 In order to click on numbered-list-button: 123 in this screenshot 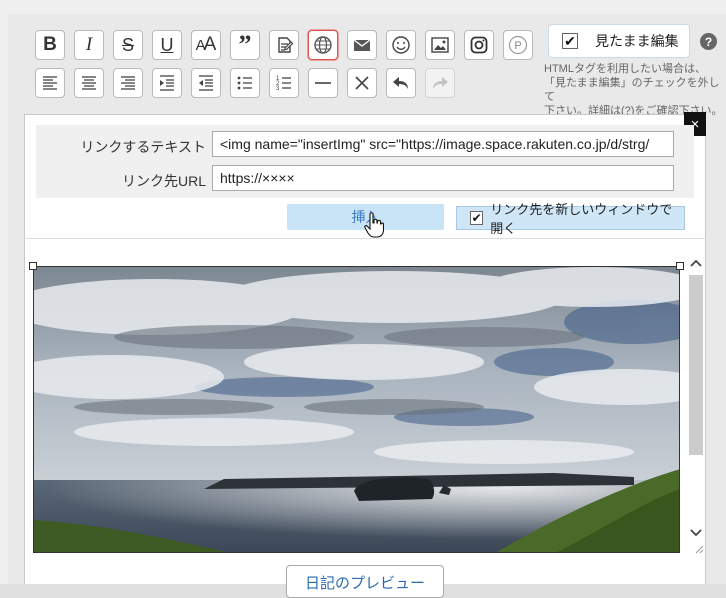, I will do `click(284, 83)`.